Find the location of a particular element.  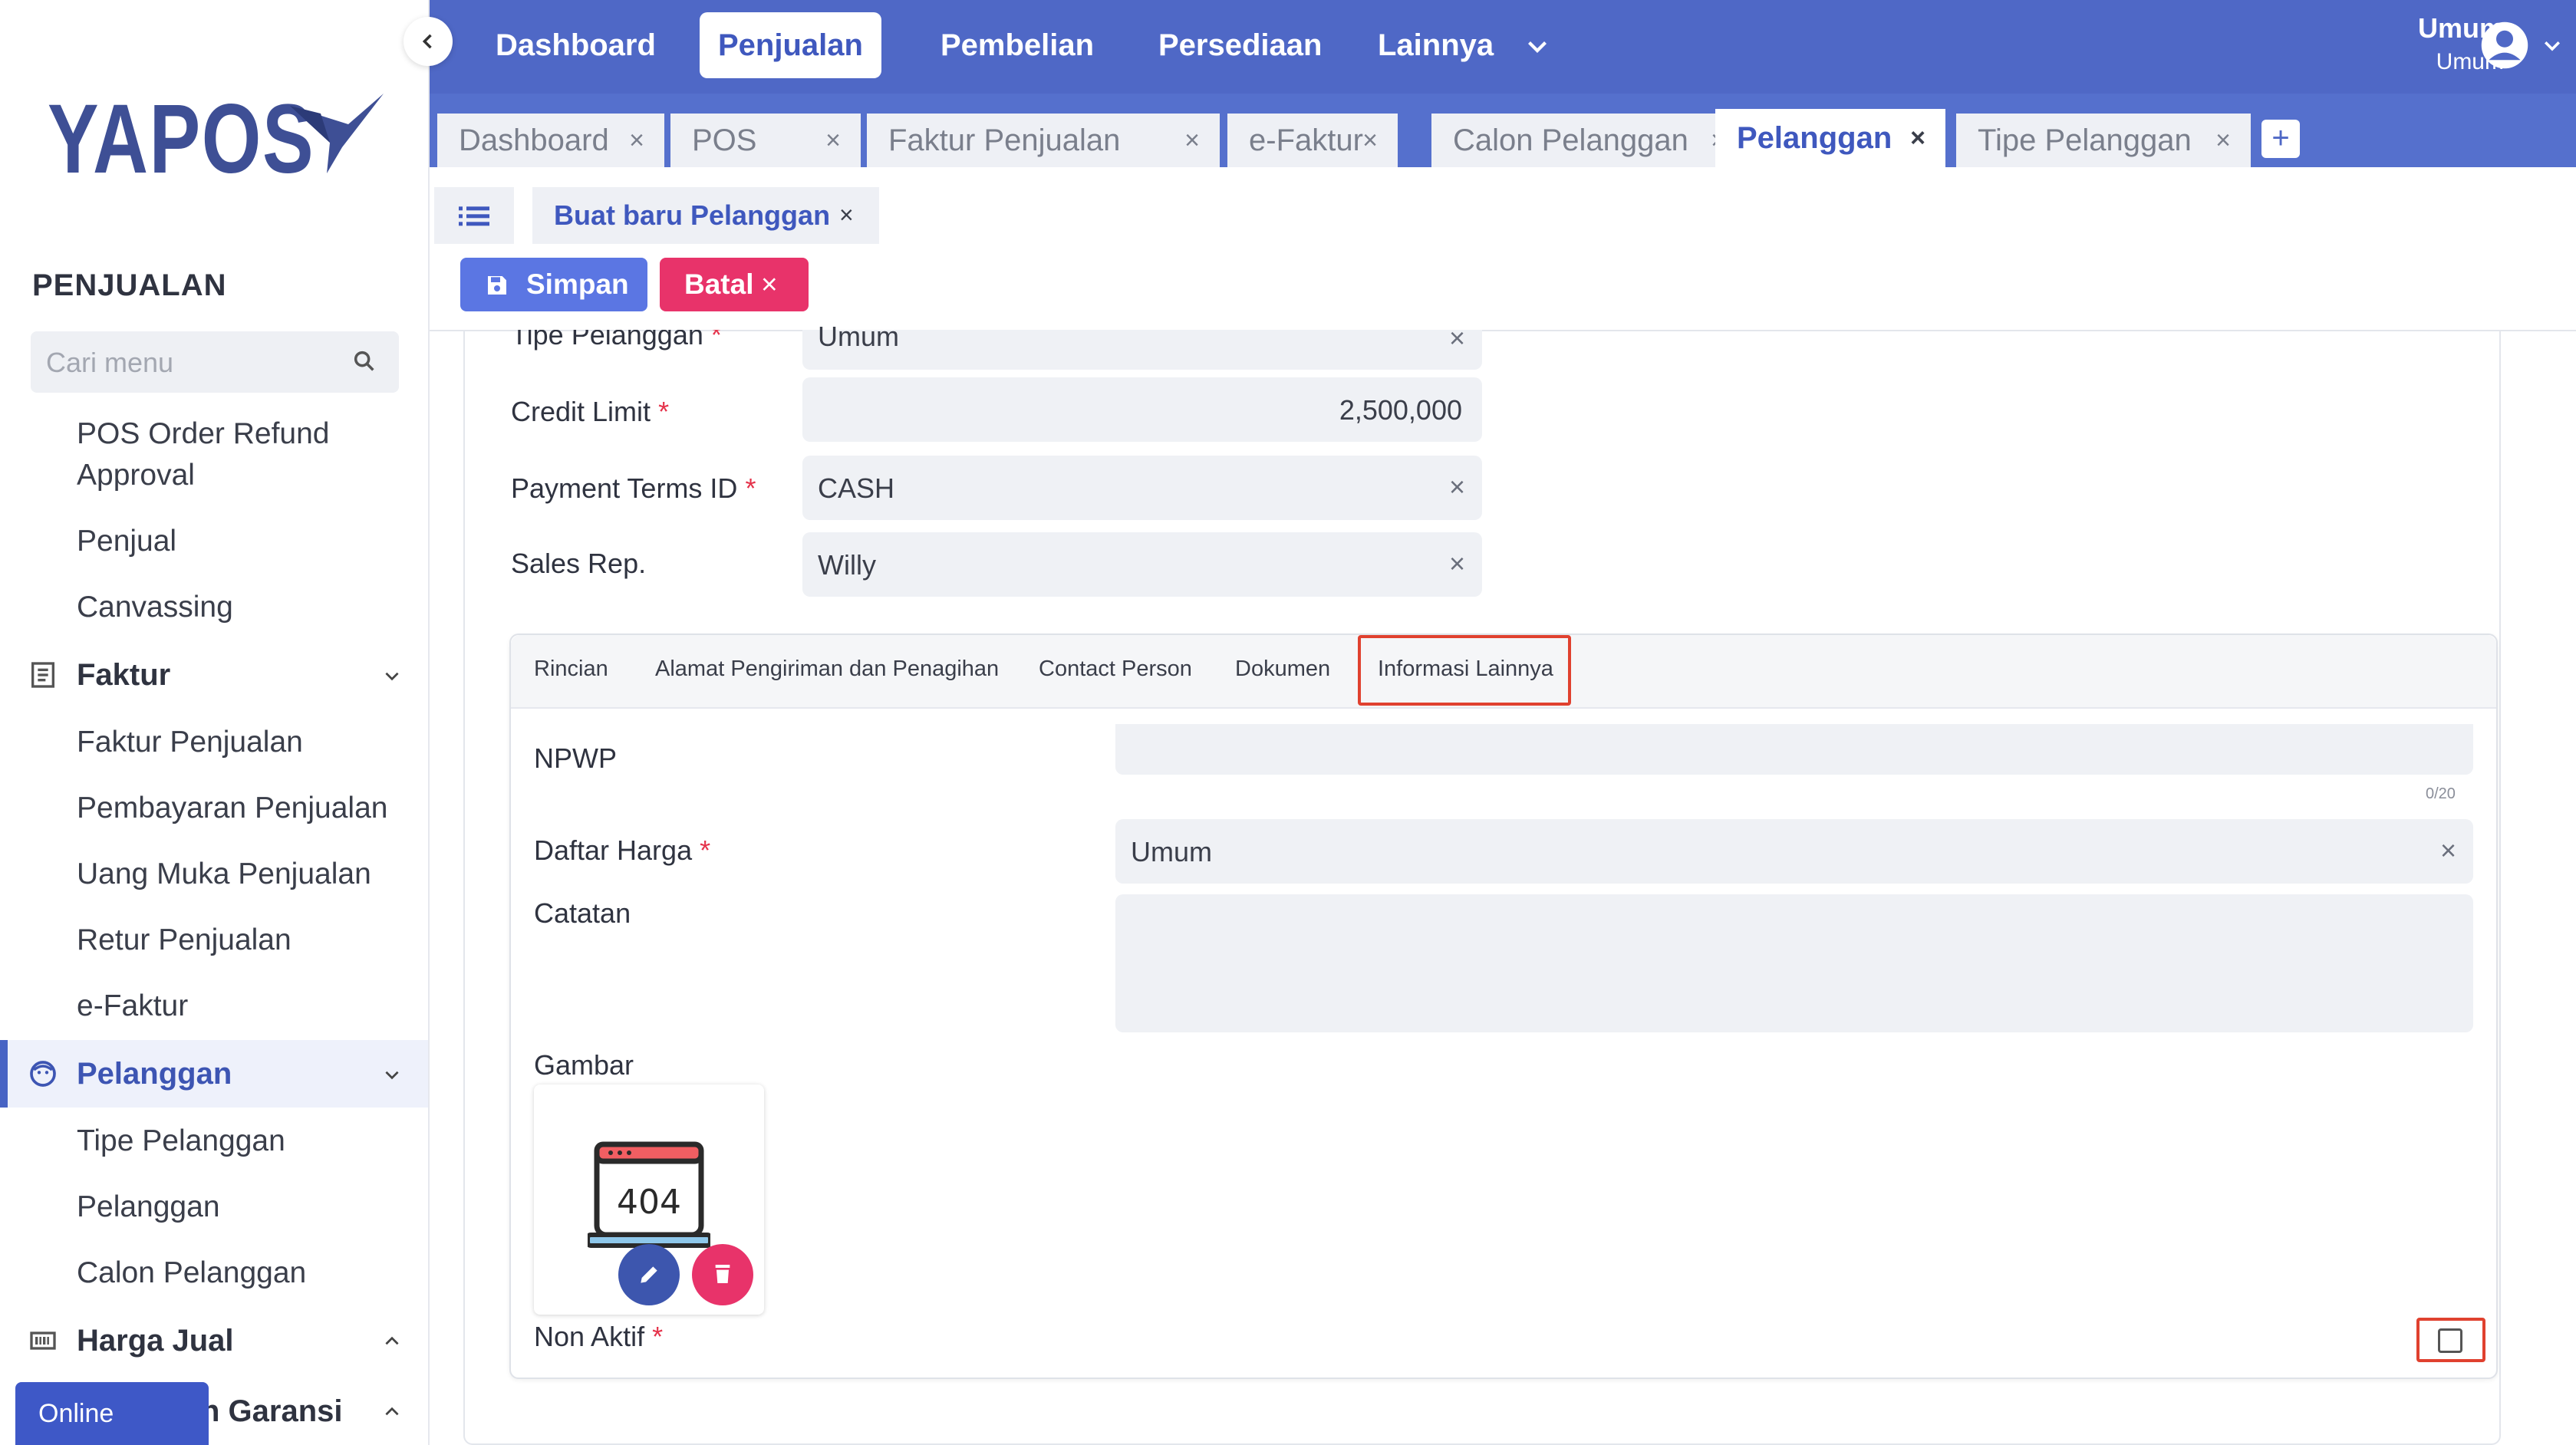

tab-label: e-Faktur is located at coordinates (1306, 140).